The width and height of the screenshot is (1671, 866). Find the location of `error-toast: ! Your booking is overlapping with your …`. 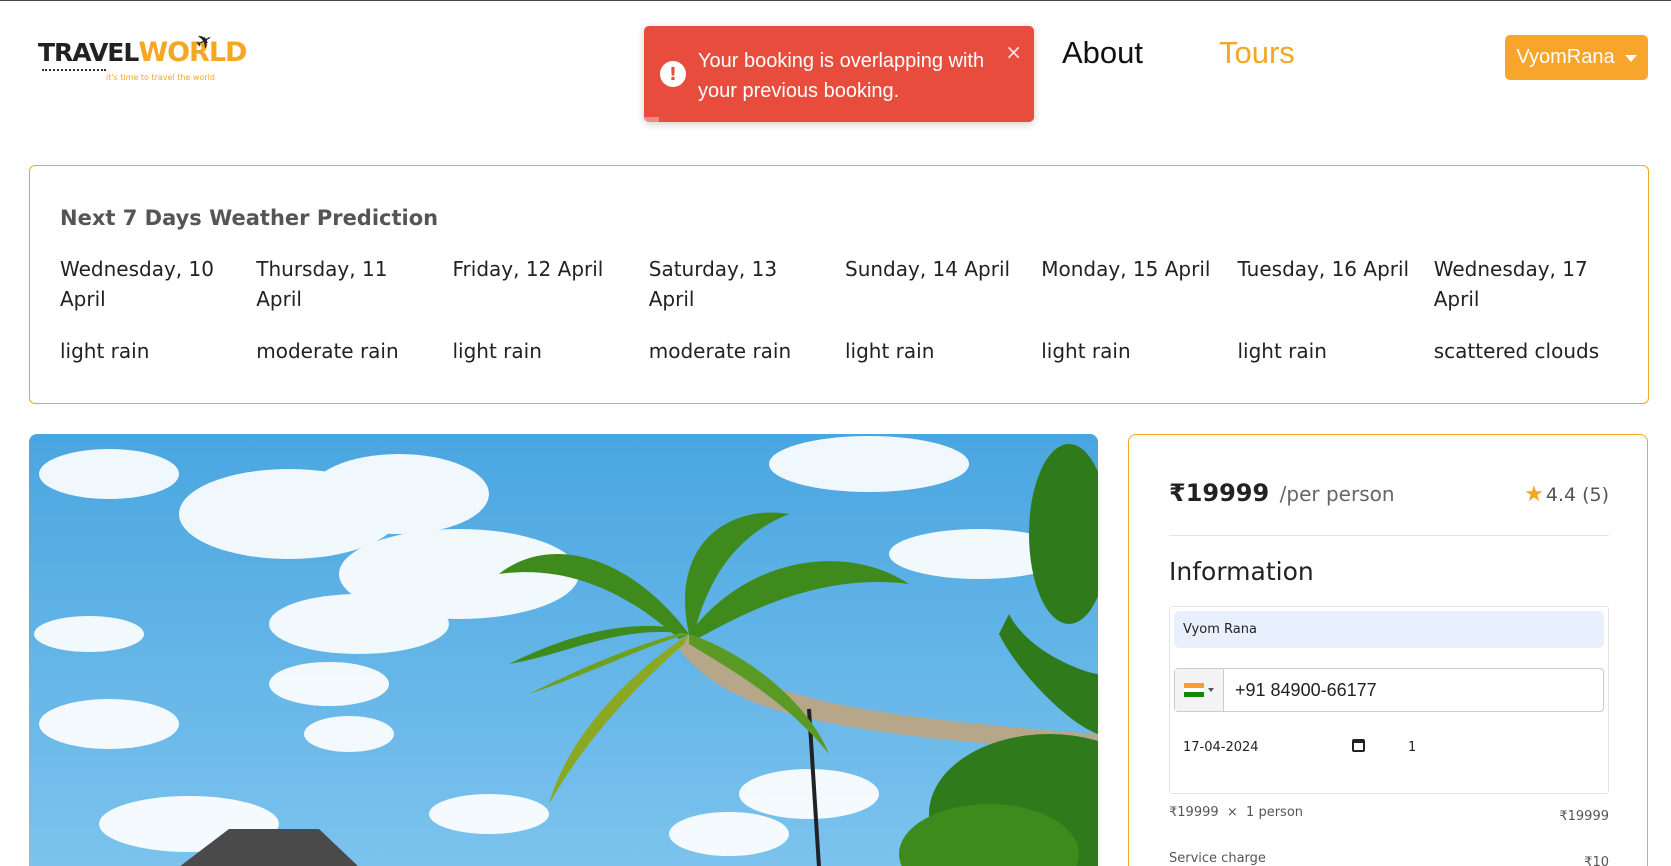

error-toast: ! Your booking is overlapping with your … is located at coordinates (839, 74).